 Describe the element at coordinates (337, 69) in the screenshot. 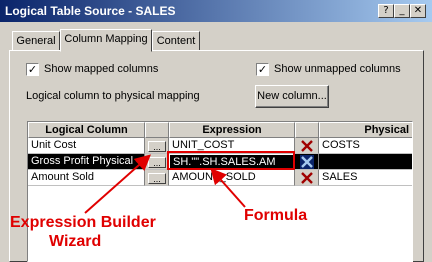

I see `show-unmapped-label: Show unmapped columns` at that location.